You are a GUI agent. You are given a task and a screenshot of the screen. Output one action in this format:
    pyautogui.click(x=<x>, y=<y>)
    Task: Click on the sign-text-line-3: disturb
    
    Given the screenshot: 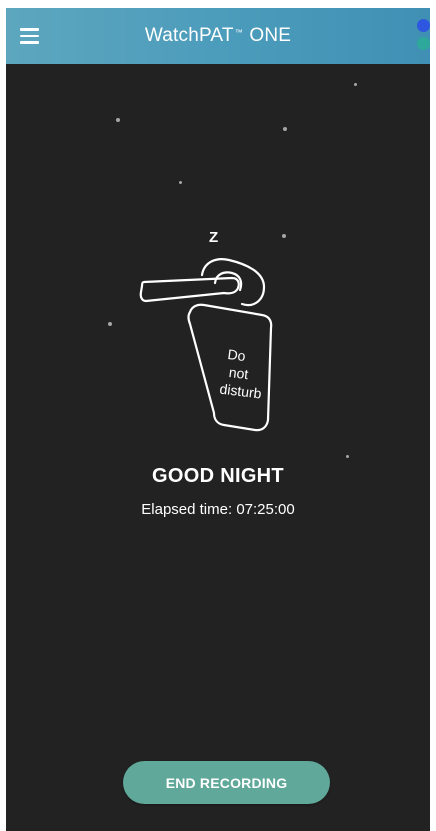 What is the action you would take?
    pyautogui.click(x=241, y=391)
    